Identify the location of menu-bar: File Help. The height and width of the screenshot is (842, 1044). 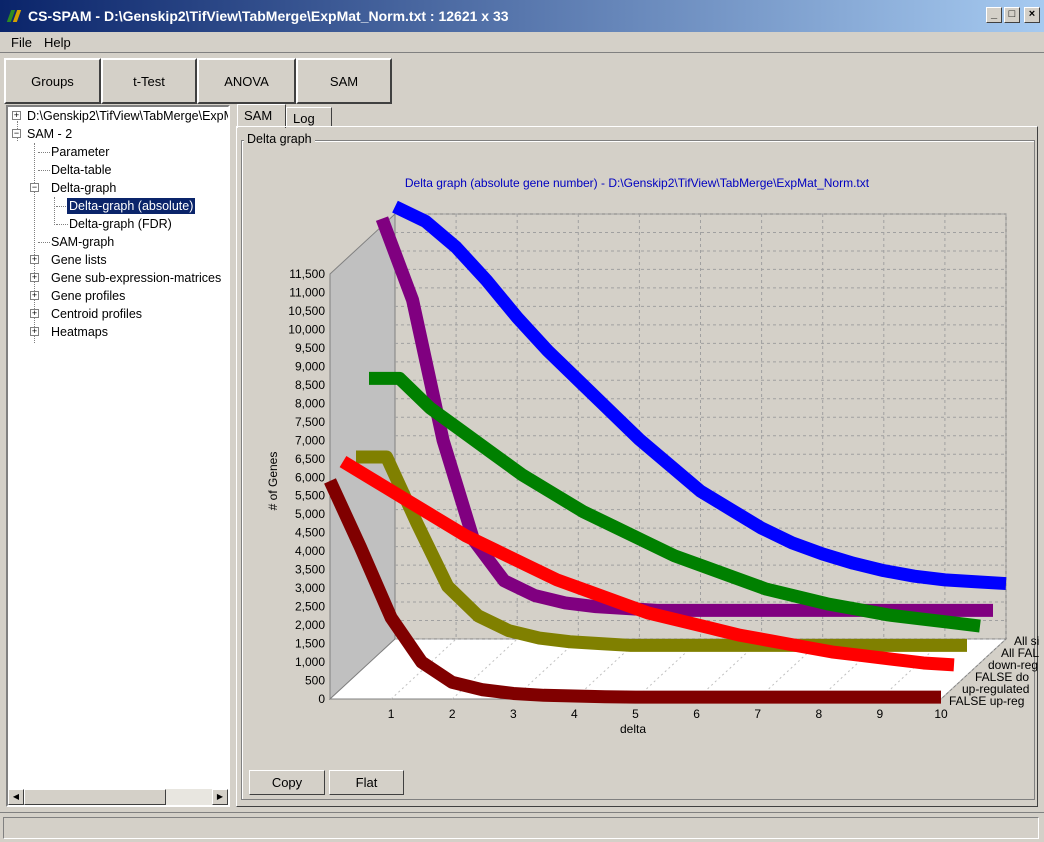
(522, 42).